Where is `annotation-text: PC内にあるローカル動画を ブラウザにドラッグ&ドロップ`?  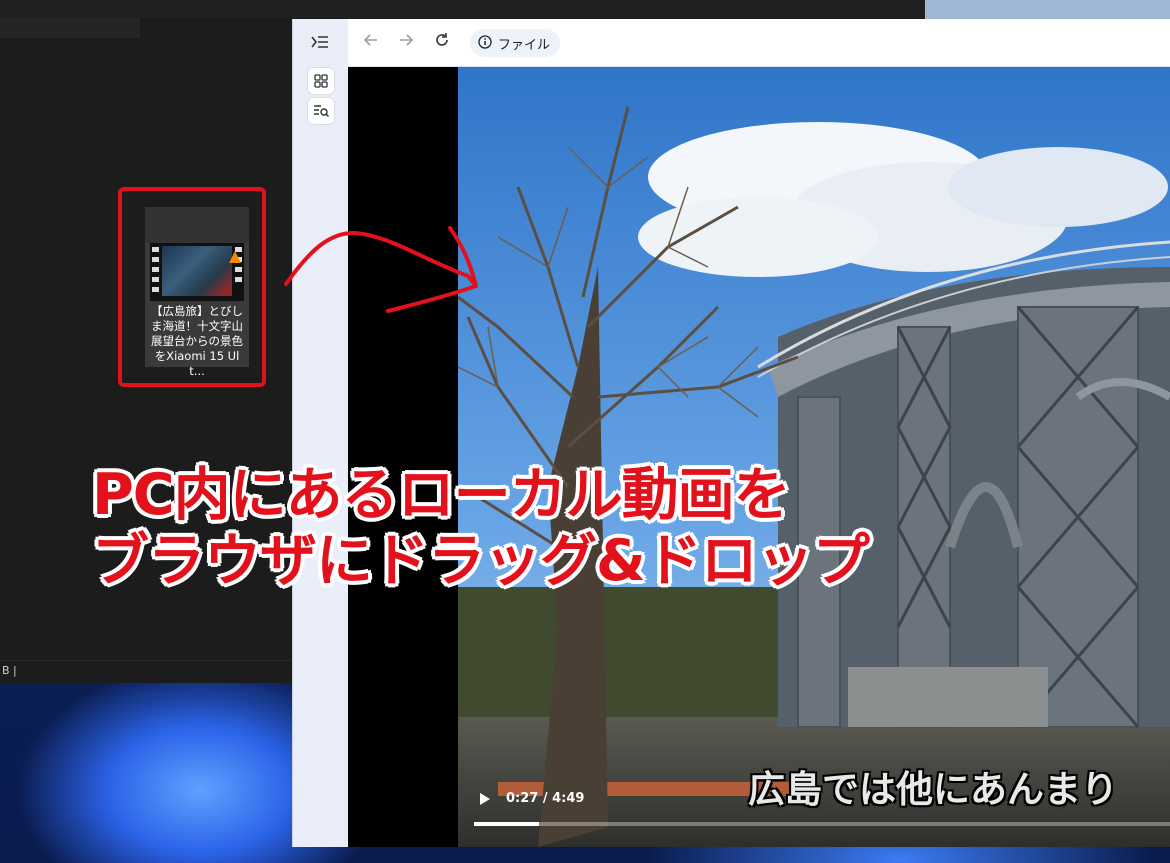
annotation-text: PC内にあるローカル動画を ブラウザにドラッグ&ドロップ is located at coordinates (481, 528).